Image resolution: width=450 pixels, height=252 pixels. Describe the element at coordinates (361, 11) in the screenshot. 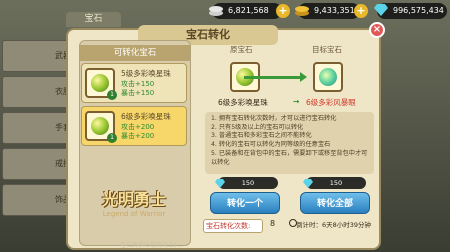

I see `add-gold-button: +` at that location.